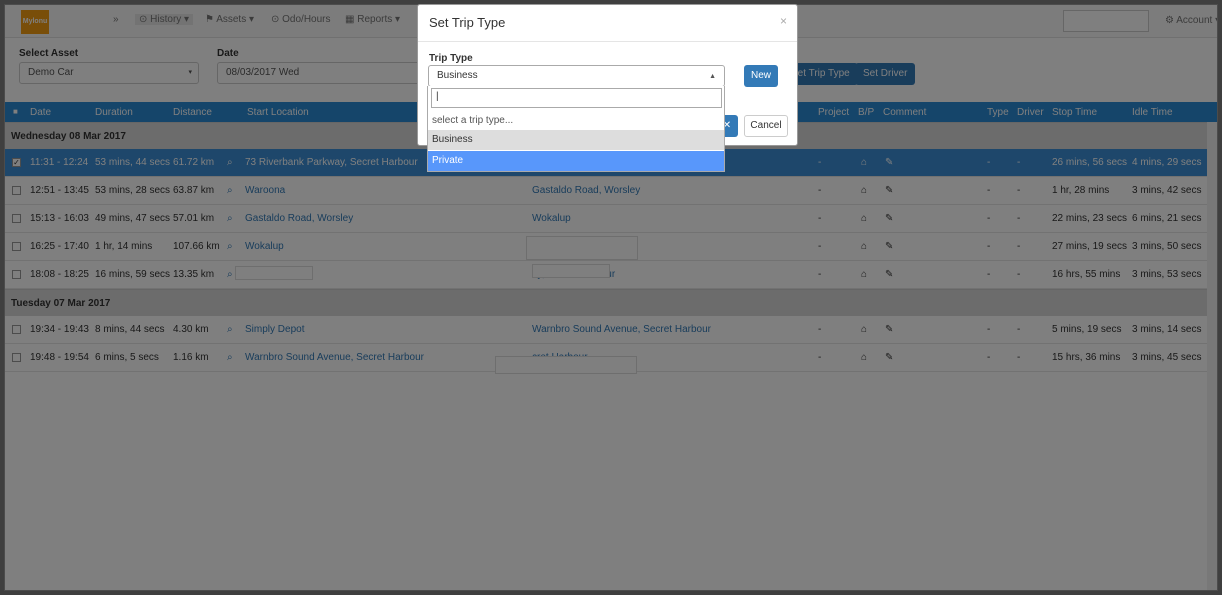  I want to click on trip-type-dropdown: | select a trip type... Business Private, so click(576, 129).